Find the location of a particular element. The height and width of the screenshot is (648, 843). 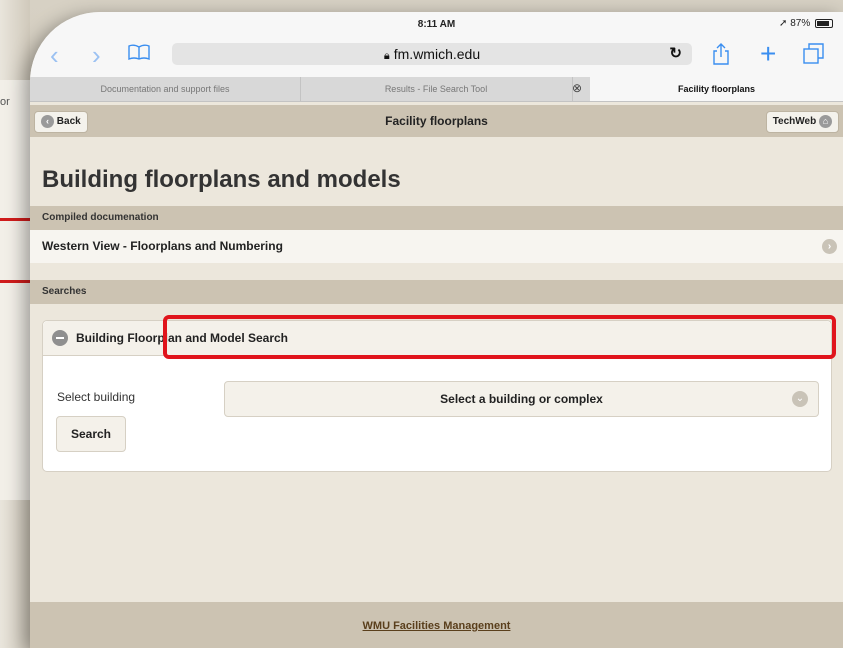

back-nav-icon: ‹ is located at coordinates (54, 55).